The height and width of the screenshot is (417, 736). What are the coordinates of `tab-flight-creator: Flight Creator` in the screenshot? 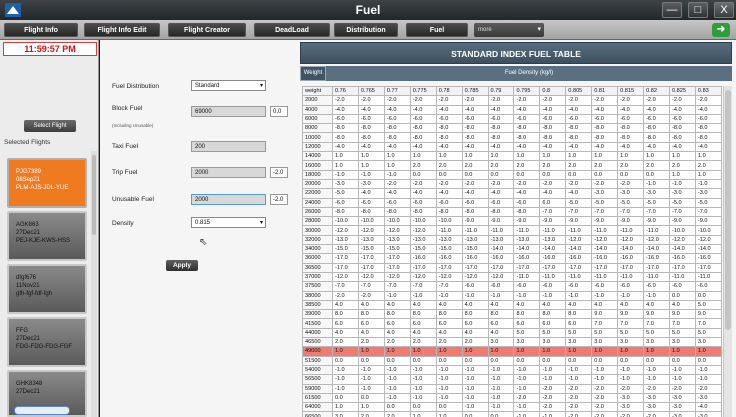 It's located at (207, 30).